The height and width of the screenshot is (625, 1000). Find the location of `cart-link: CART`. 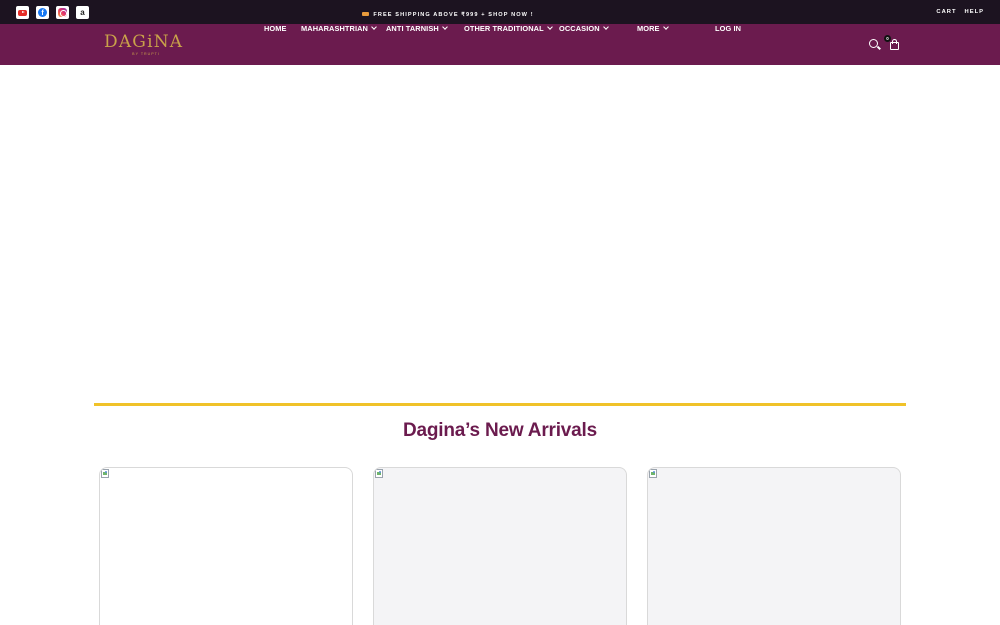

cart-link: CART is located at coordinates (946, 12).